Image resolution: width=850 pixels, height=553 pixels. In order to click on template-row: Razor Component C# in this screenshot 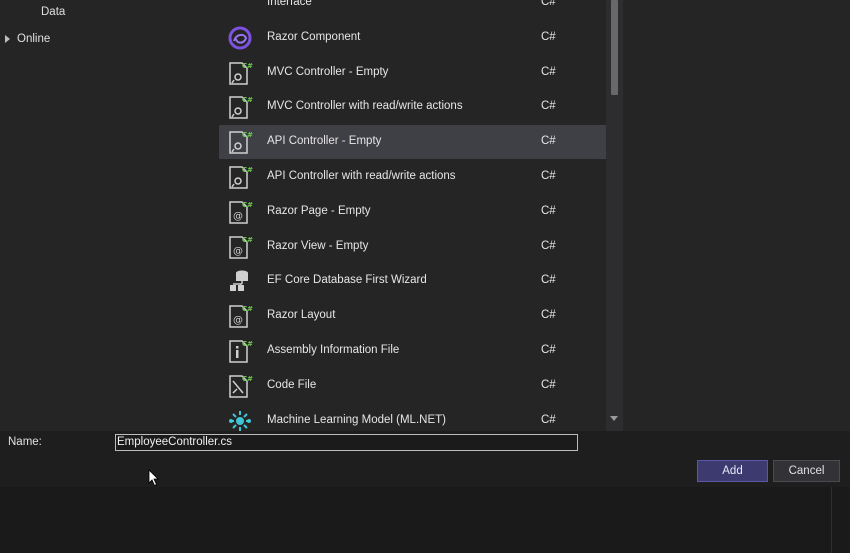, I will do `click(412, 38)`.